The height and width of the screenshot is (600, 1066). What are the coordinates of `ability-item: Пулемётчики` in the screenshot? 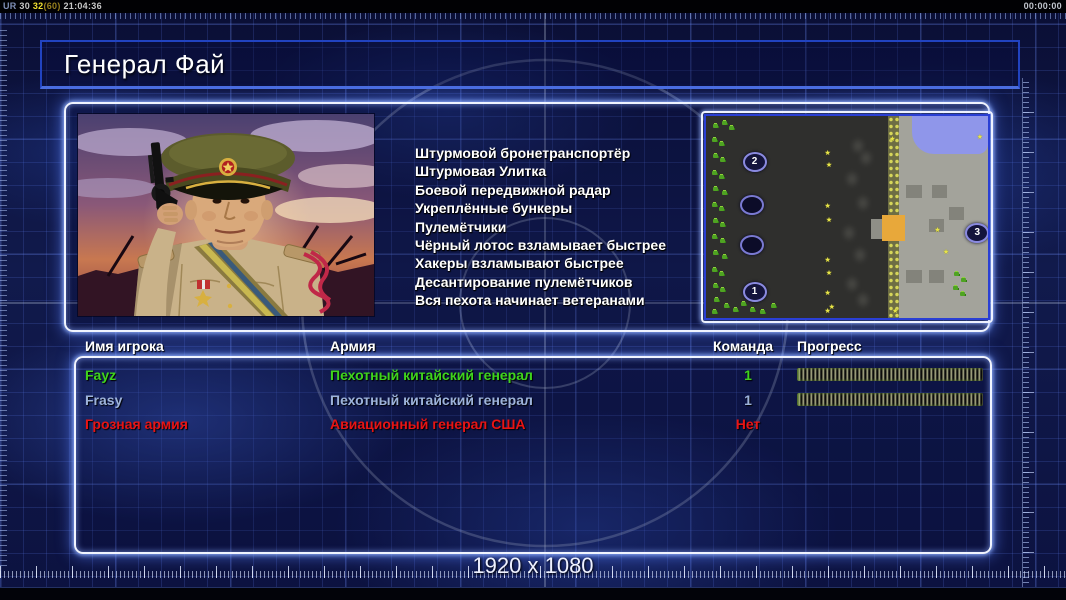 It's located at (461, 226).